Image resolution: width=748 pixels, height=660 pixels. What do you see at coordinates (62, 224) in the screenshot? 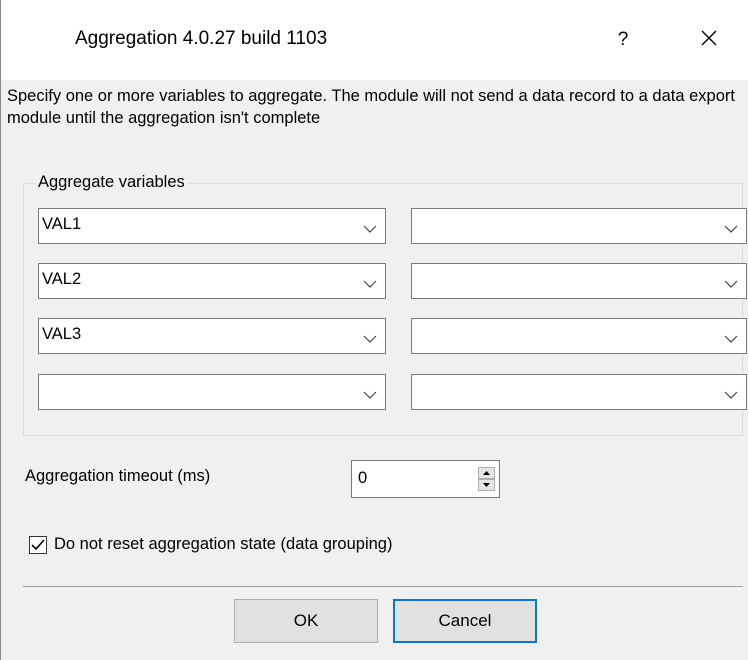
I see `combo-value: VAL1` at bounding box center [62, 224].